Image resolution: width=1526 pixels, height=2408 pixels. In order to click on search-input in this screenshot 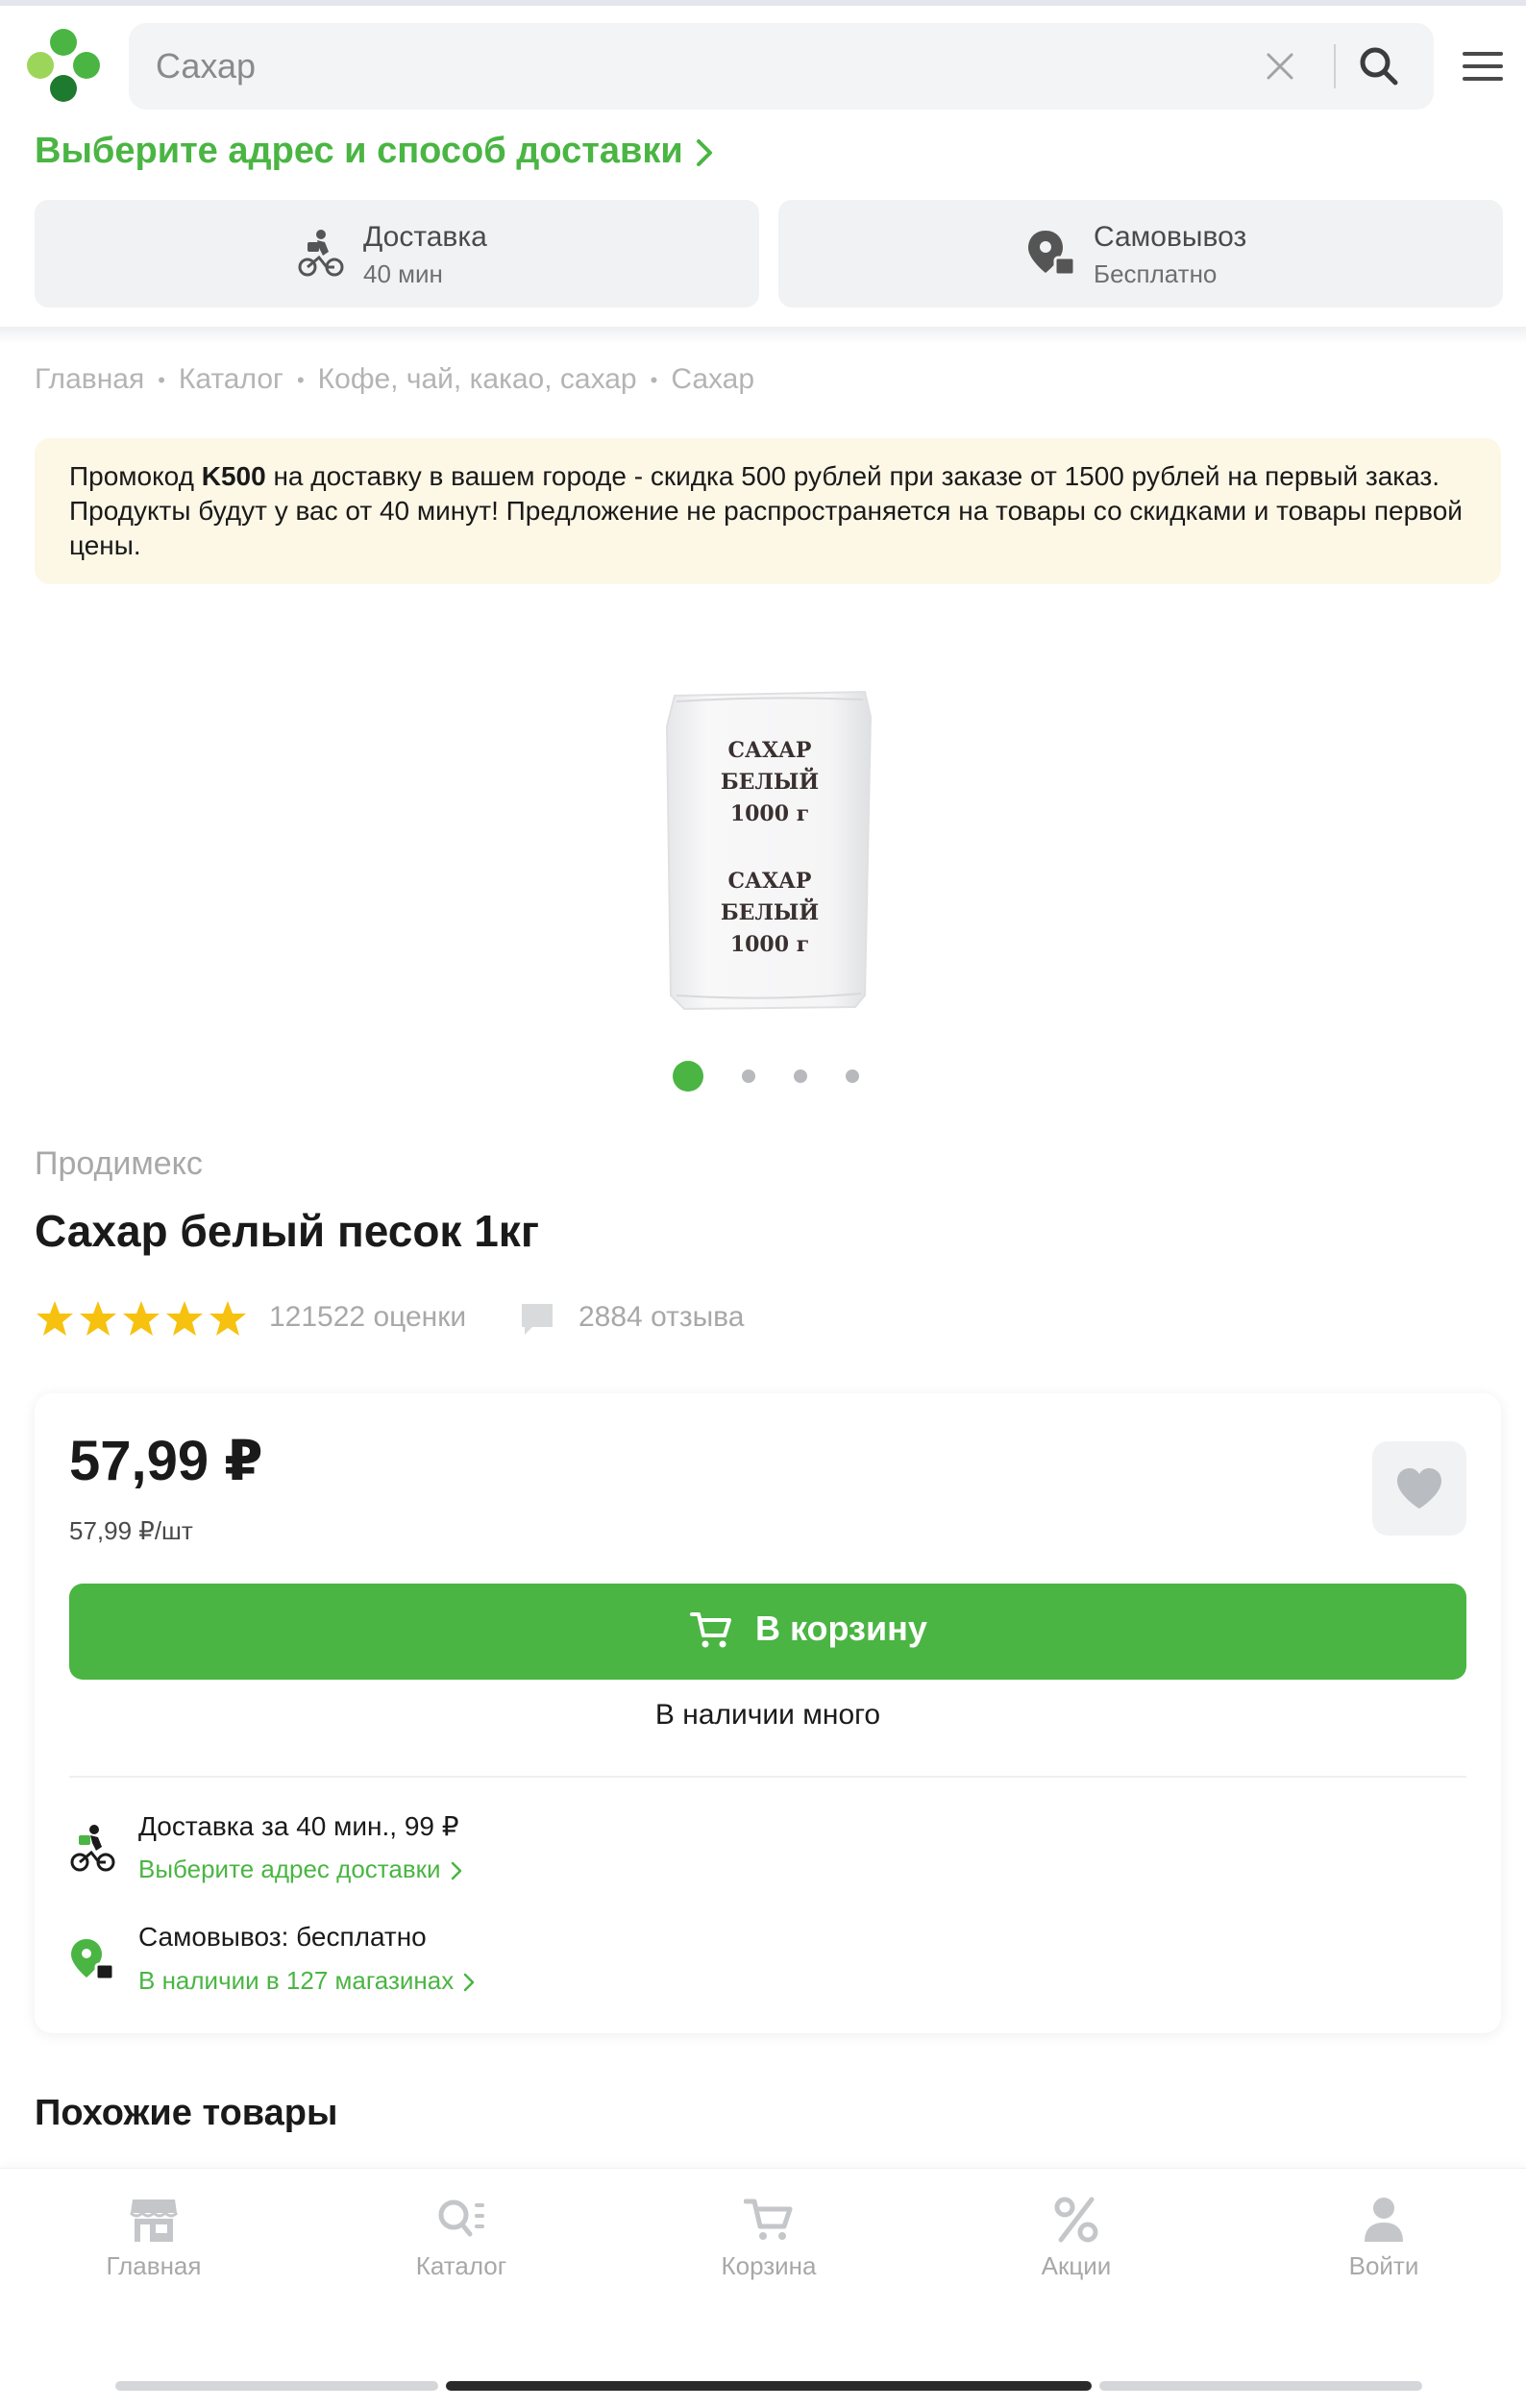, I will do `click(708, 67)`.